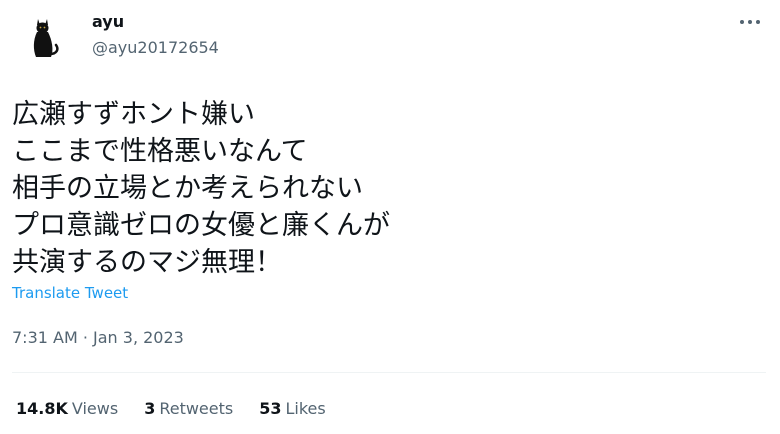  What do you see at coordinates (155, 48) in the screenshot?
I see `user-handle: @ayu20172654` at bounding box center [155, 48].